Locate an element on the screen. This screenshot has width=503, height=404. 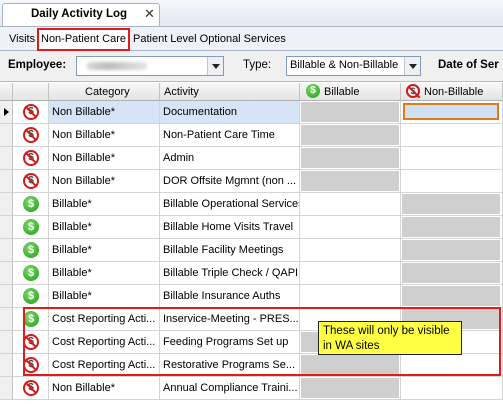
tab-non-patient-care: Non-Patient Care is located at coordinates (83, 39).